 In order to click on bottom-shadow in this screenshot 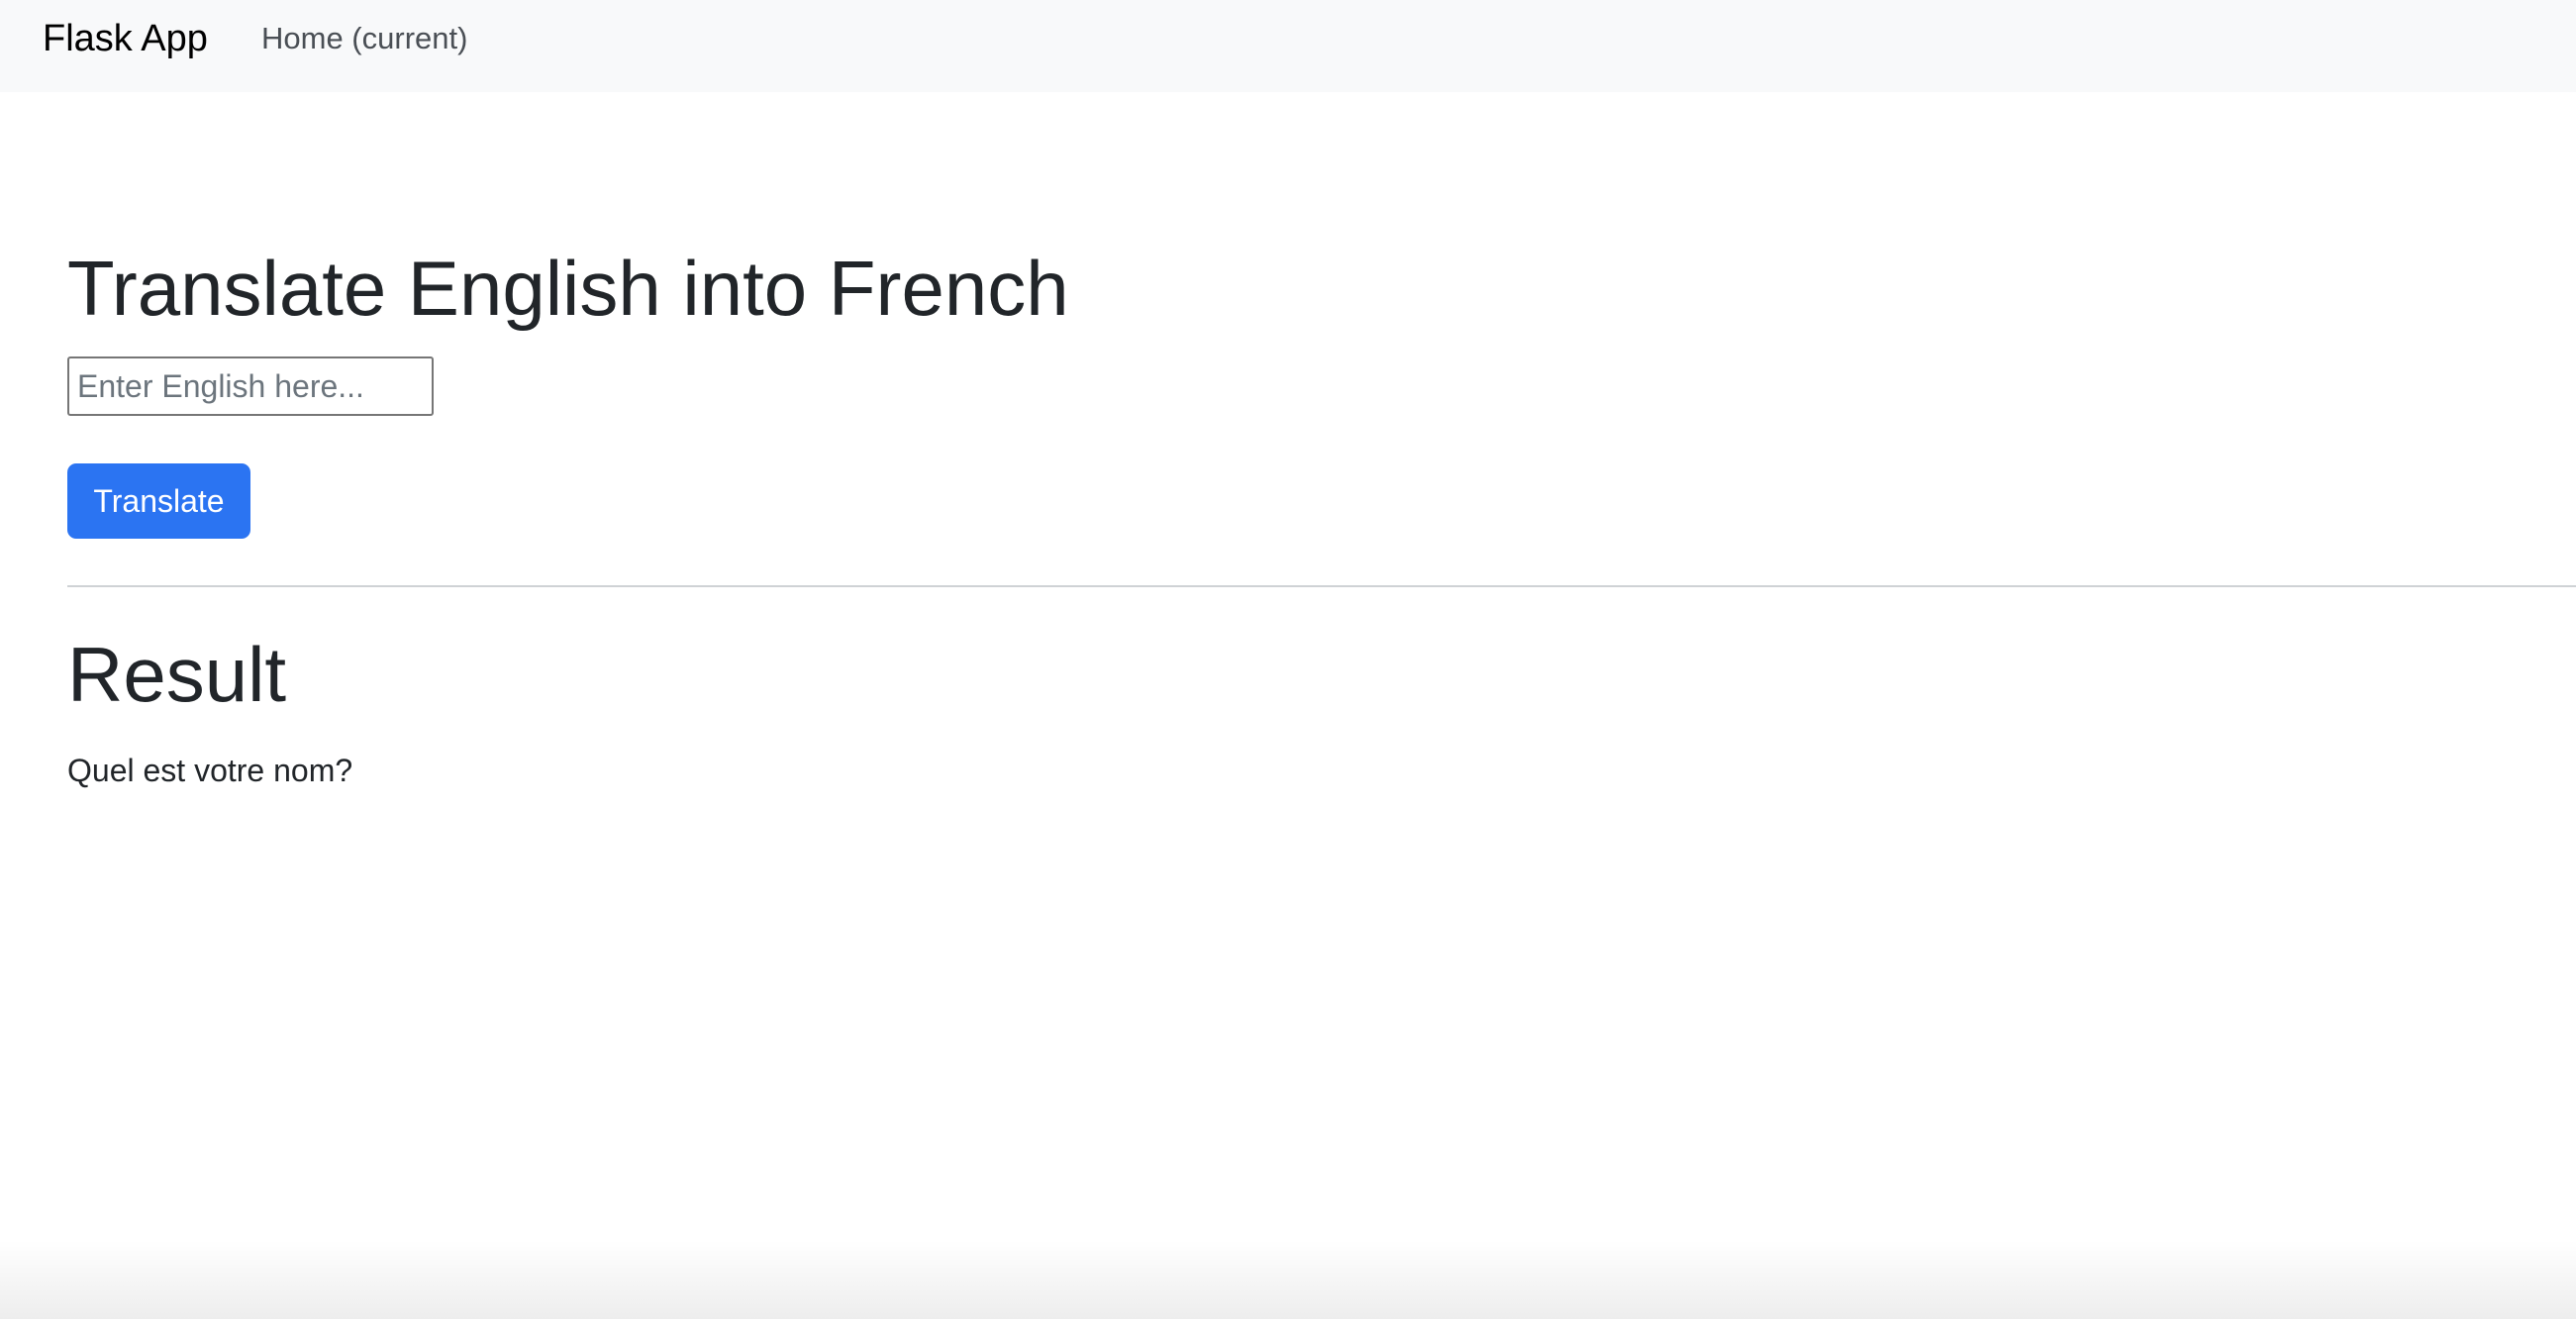, I will do `click(1288, 1279)`.